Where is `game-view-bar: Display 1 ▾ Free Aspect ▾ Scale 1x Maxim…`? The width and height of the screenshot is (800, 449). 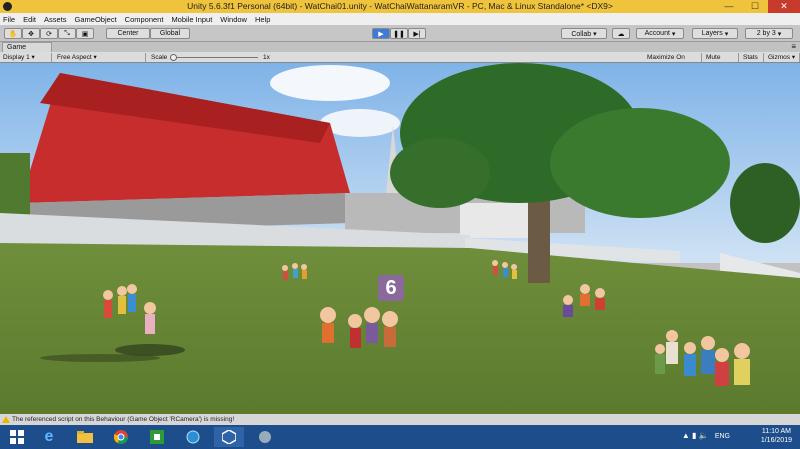
game-view-bar: Display 1 ▾ Free Aspect ▾ Scale 1x Maxim… is located at coordinates (400, 61).